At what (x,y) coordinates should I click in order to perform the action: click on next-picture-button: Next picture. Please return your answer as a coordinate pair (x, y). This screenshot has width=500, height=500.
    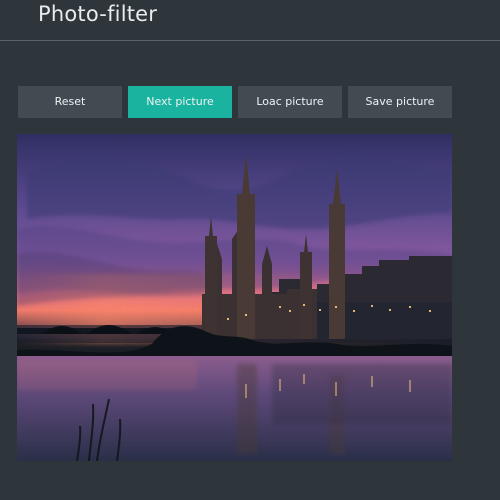
    Looking at the image, I should click on (180, 102).